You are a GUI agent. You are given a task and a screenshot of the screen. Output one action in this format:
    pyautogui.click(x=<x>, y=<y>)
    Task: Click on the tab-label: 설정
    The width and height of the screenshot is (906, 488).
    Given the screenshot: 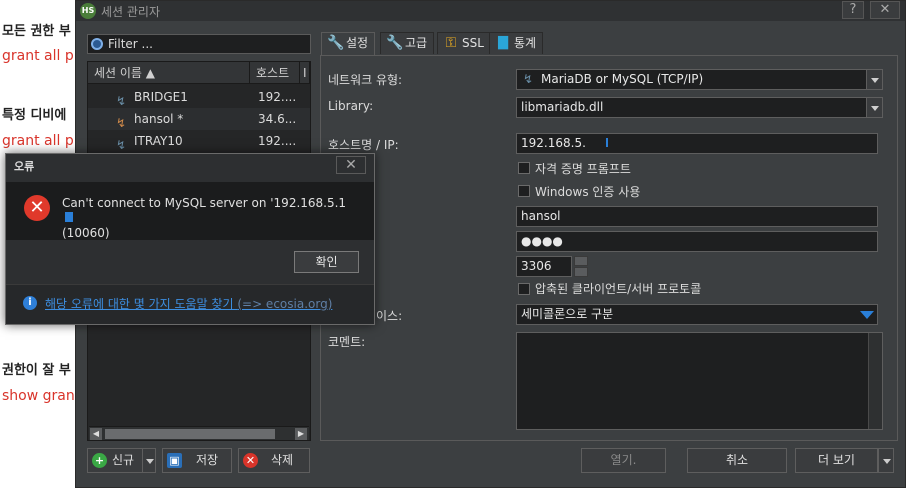 What is the action you would take?
    pyautogui.click(x=357, y=43)
    